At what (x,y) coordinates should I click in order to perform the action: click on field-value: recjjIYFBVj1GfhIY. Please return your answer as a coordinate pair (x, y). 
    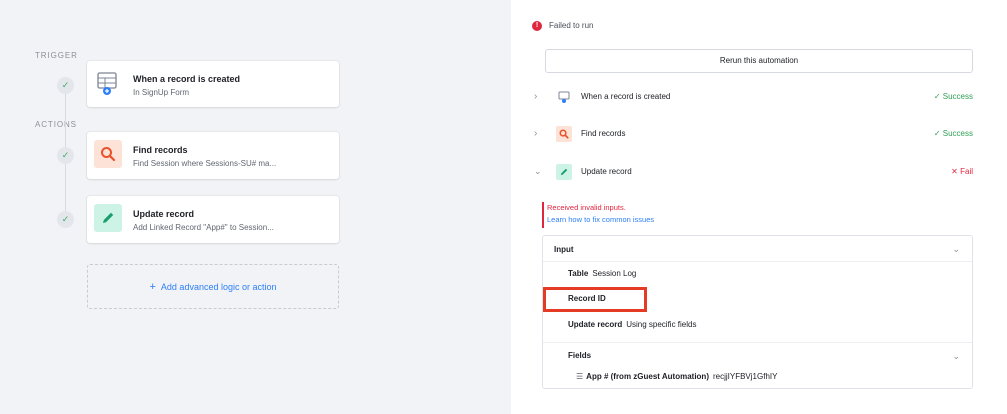
    Looking at the image, I should click on (745, 376).